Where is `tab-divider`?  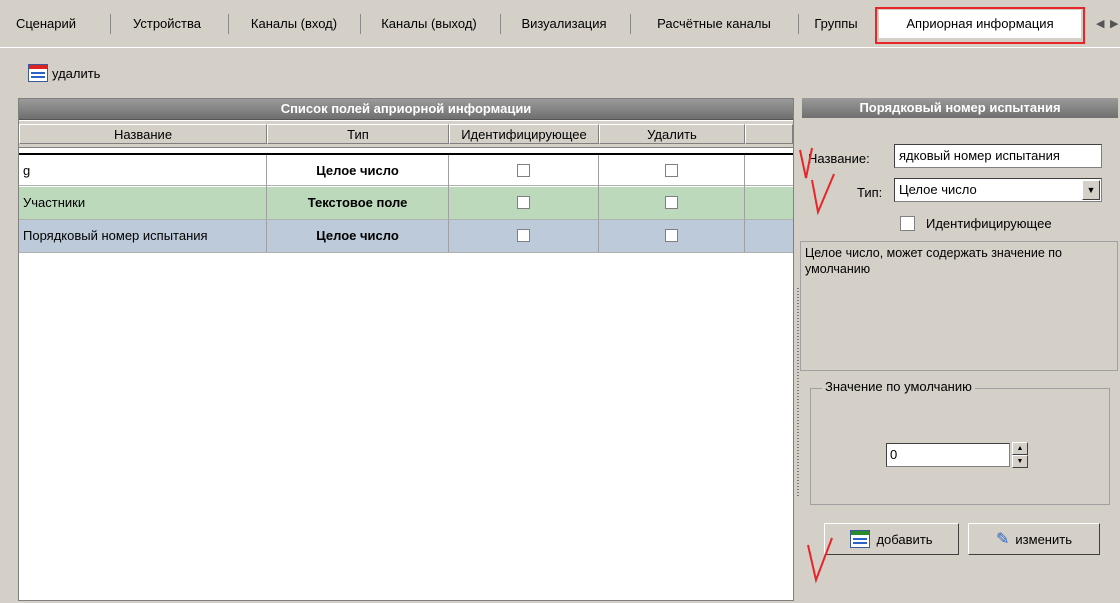 tab-divider is located at coordinates (560, 47).